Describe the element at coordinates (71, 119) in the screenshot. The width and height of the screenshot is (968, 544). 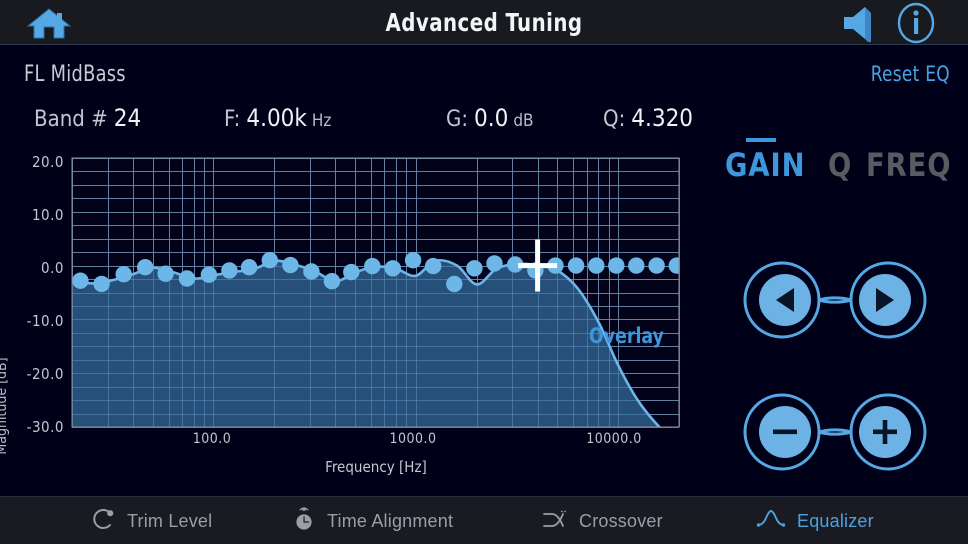
I see `param-band-key: Band #` at that location.